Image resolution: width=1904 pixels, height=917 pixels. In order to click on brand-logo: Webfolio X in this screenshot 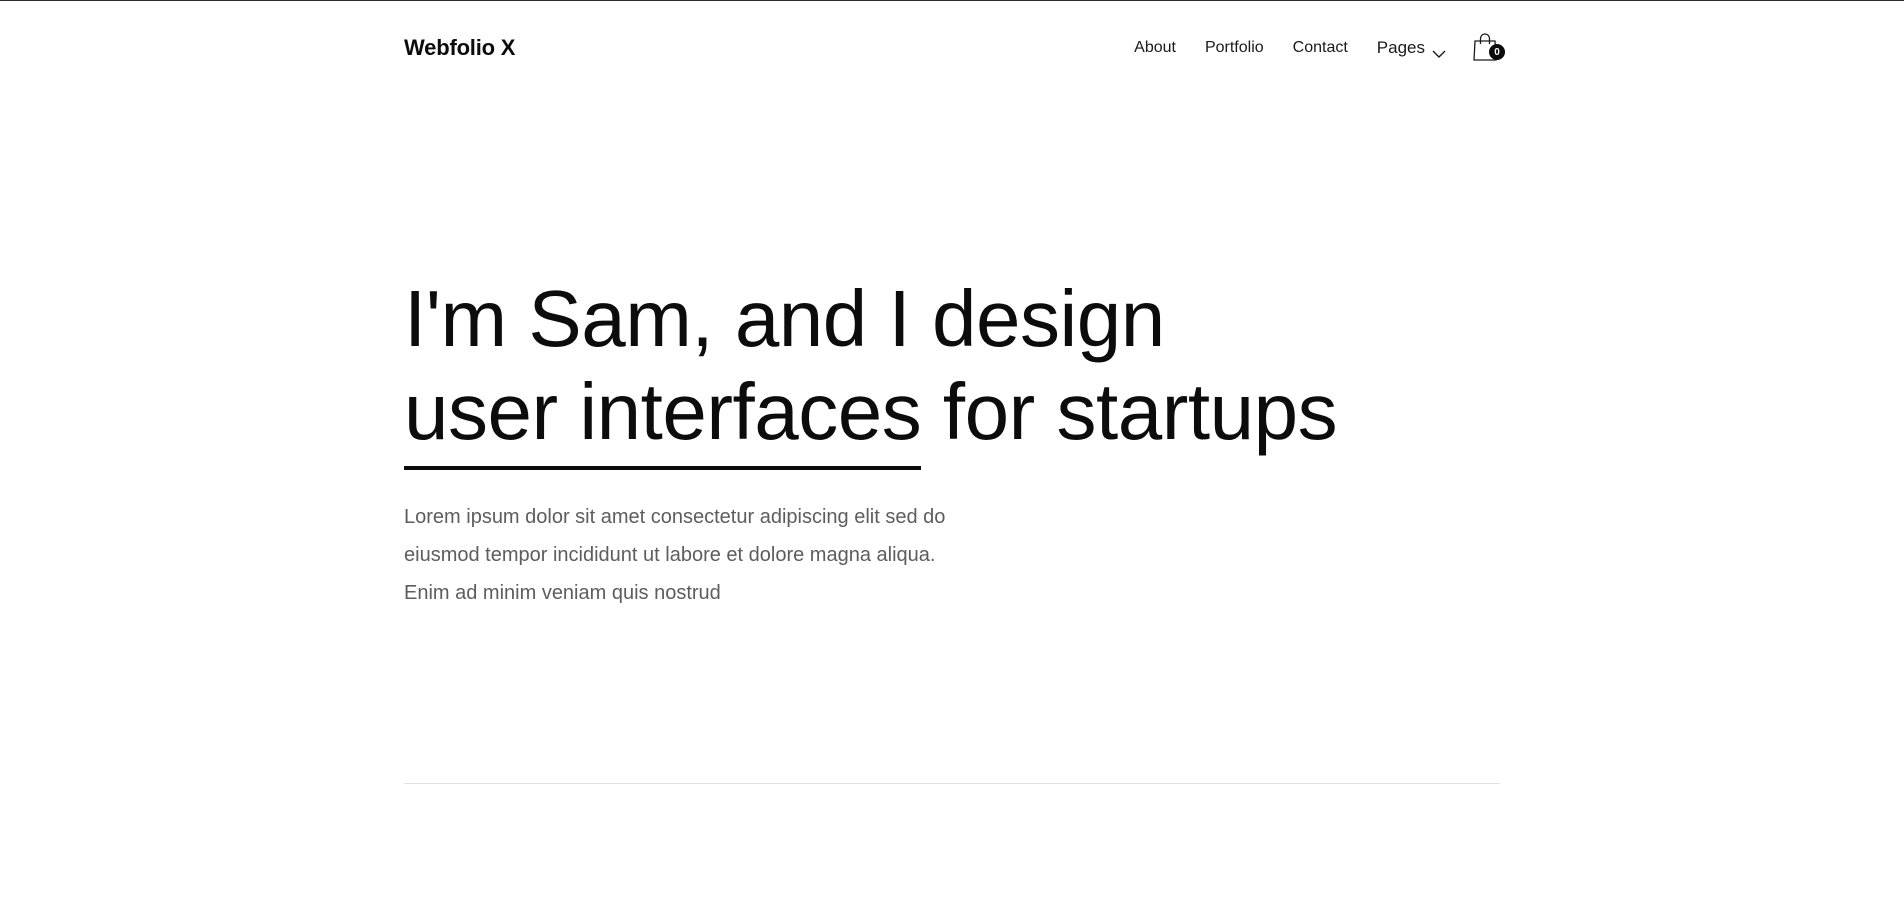, I will do `click(459, 48)`.